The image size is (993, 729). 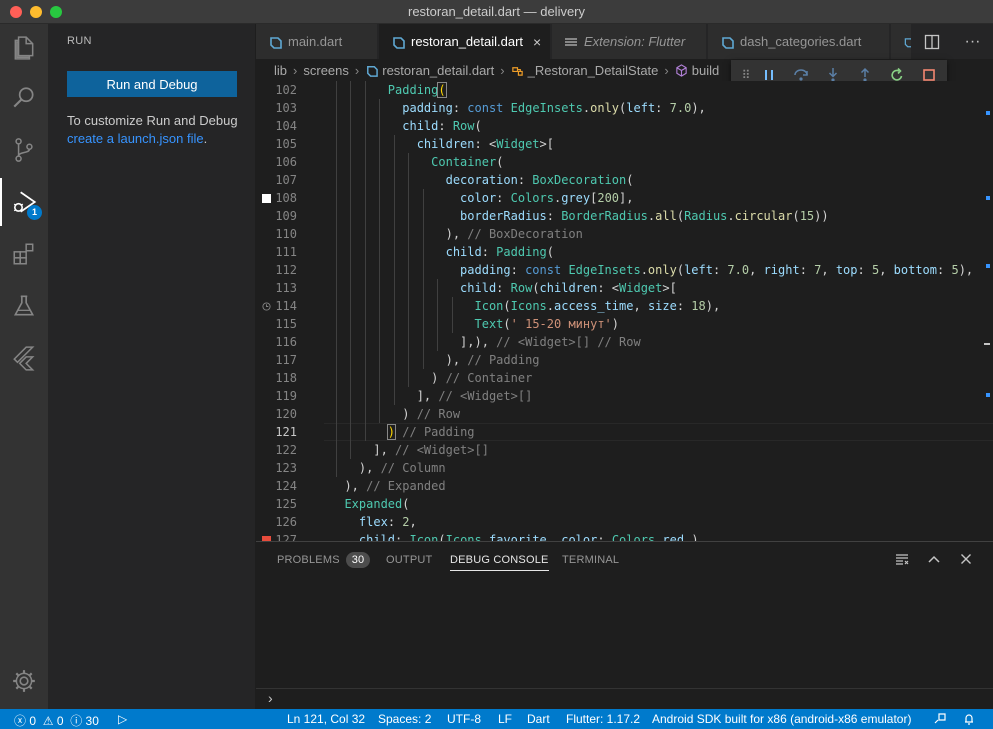 I want to click on tab-output: OUTPUT, so click(x=409, y=559).